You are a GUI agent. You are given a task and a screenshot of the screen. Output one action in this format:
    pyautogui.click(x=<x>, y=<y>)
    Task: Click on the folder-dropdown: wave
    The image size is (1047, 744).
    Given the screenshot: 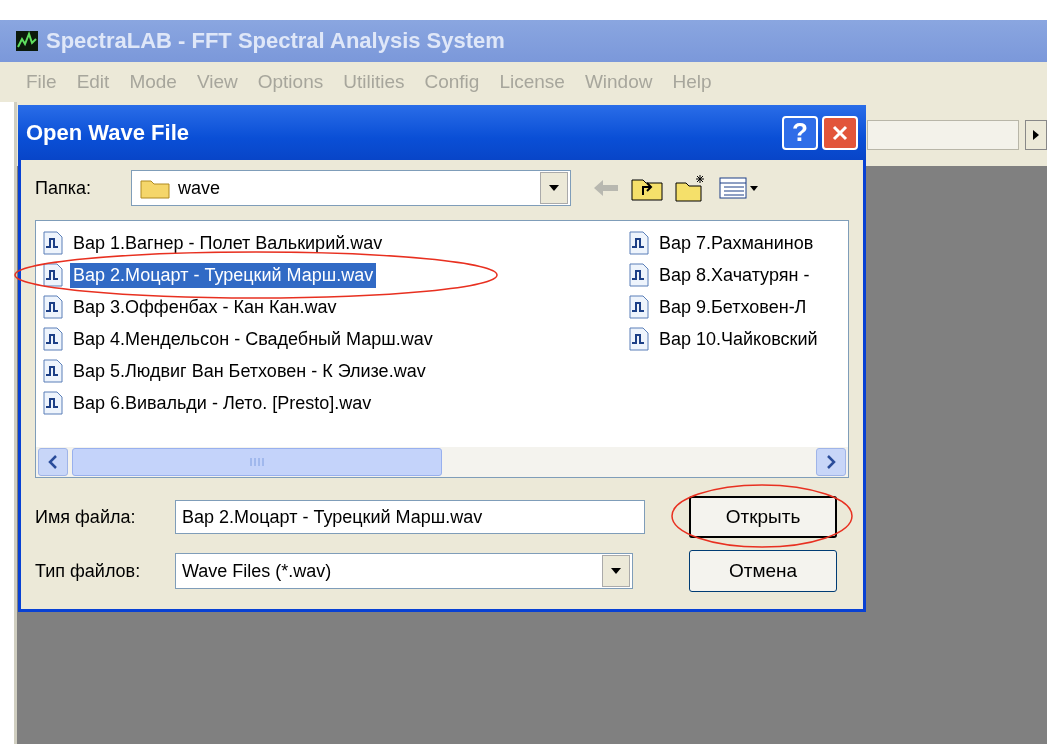 What is the action you would take?
    pyautogui.click(x=351, y=188)
    